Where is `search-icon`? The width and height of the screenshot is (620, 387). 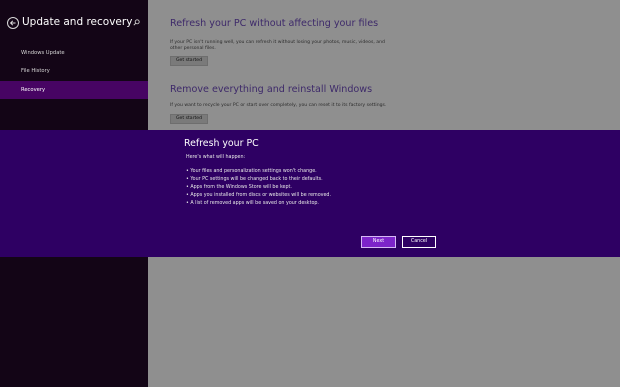
search-icon is located at coordinates (136, 22).